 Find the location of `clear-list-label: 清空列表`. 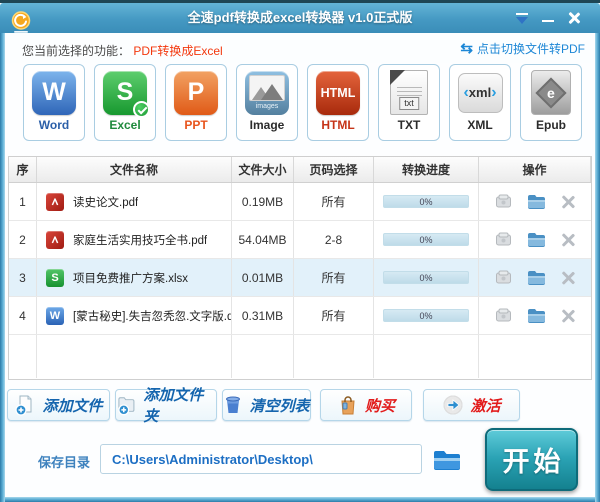

clear-list-label: 清空列表 is located at coordinates (279, 406).